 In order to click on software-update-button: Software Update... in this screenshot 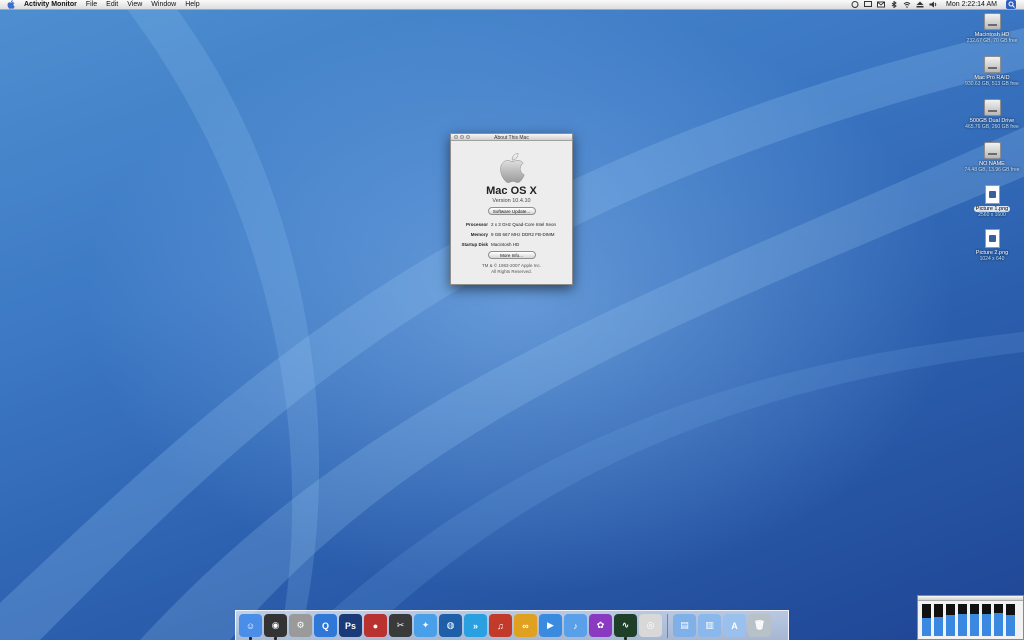, I will do `click(511, 211)`.